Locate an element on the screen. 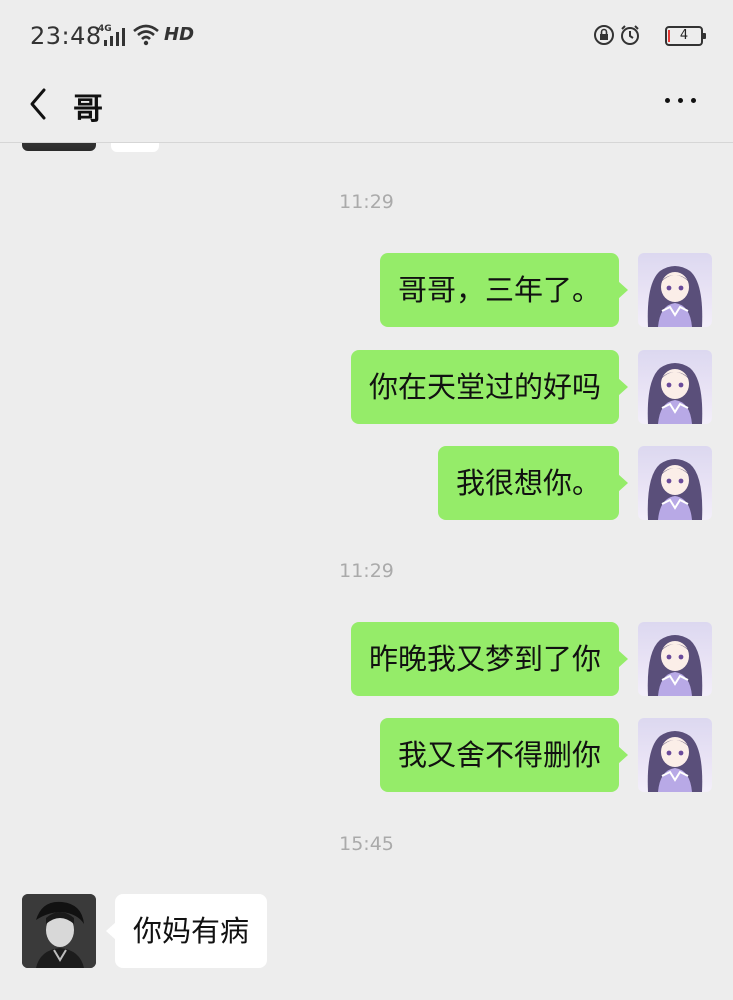 The image size is (733, 1000). back-chevron-icon is located at coordinates (38, 104).